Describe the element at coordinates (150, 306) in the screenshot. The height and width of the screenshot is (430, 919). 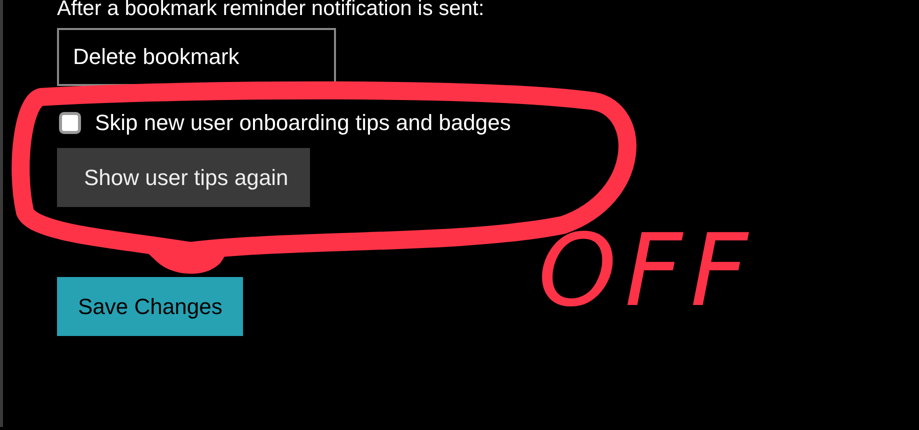
I see `save-button: Save Changes` at that location.